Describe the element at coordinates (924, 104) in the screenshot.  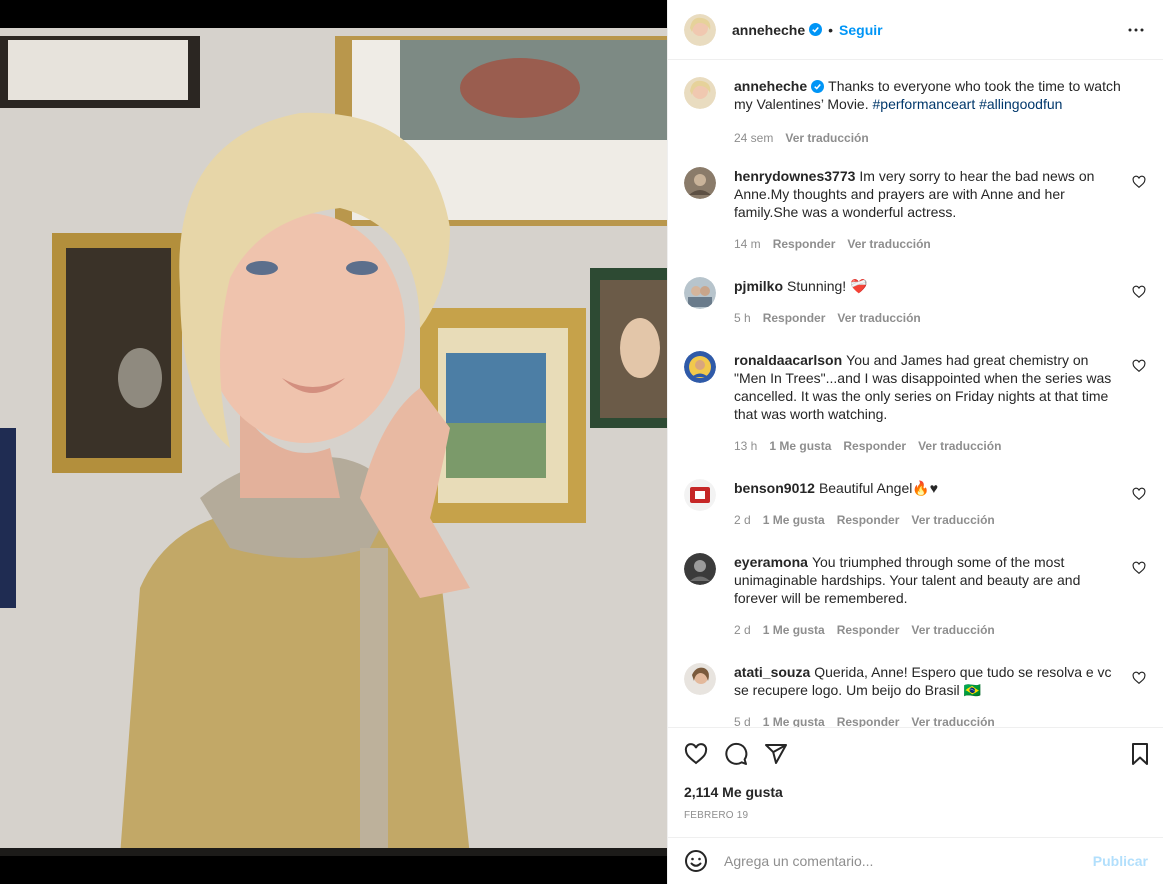
I see `hashtag-link: #performanceart` at that location.